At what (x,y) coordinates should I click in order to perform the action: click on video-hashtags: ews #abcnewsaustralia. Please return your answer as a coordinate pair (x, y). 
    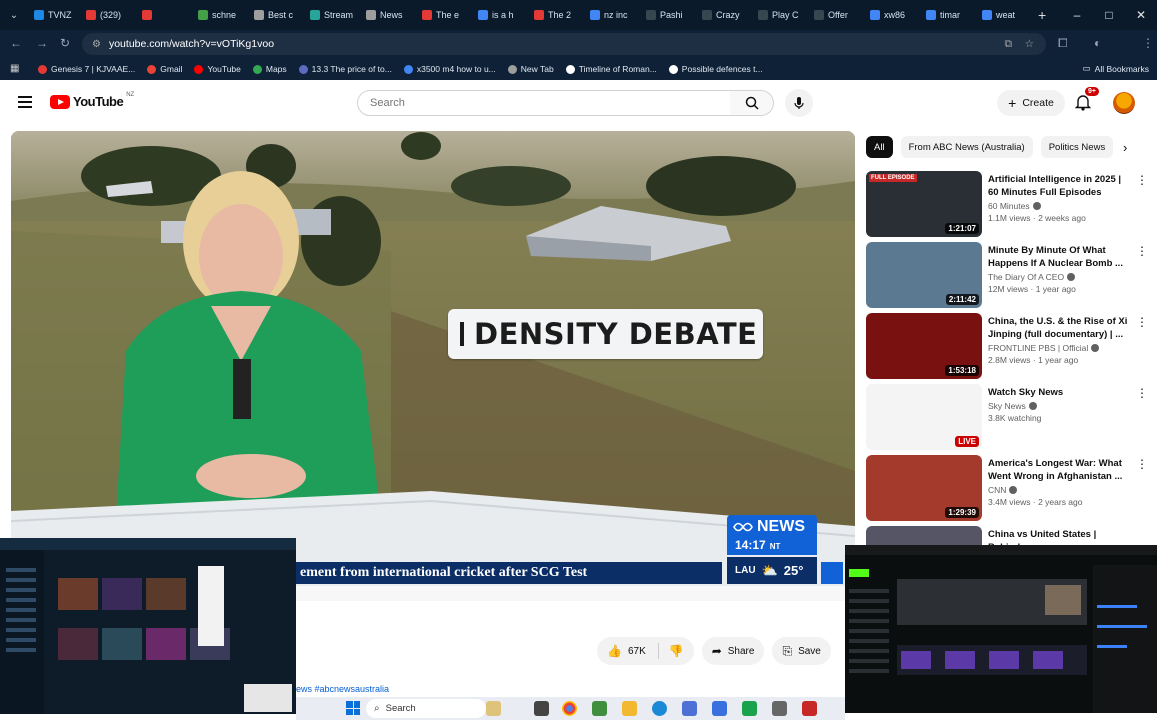
    Looking at the image, I should click on (342, 689).